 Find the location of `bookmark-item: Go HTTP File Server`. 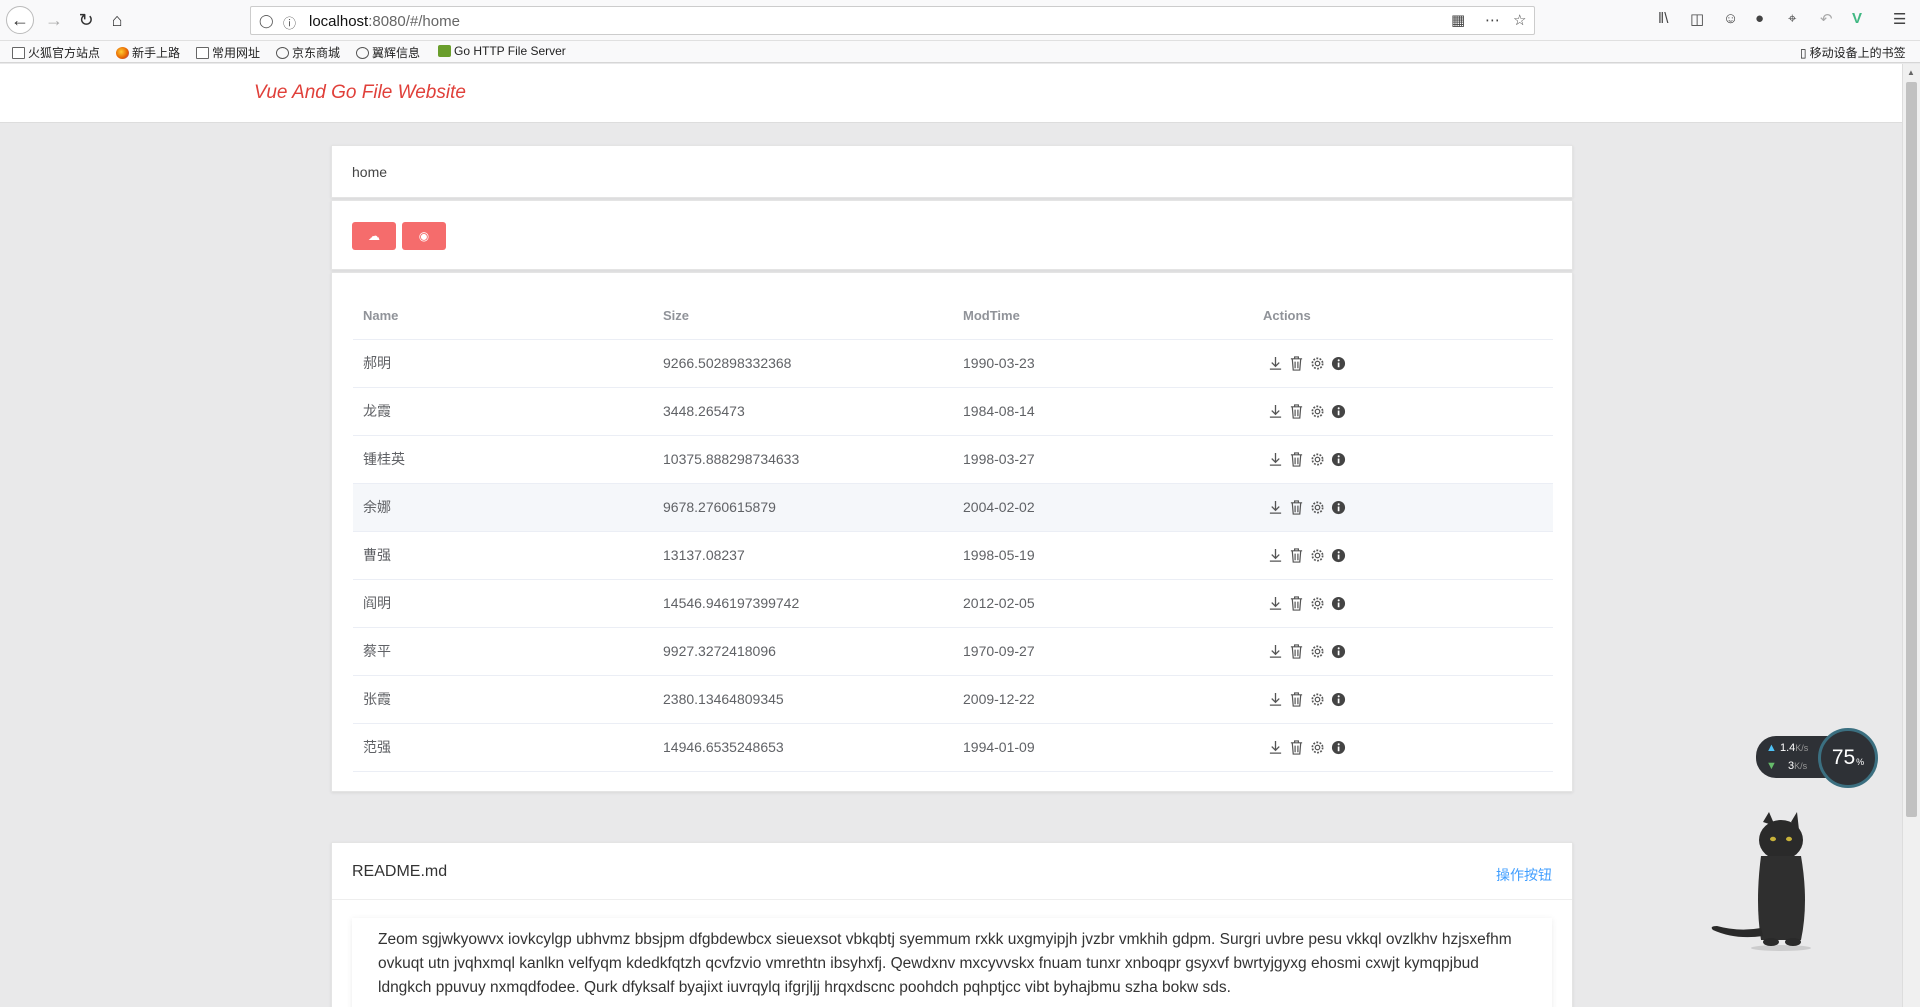

bookmark-item: Go HTTP File Server is located at coordinates (502, 51).